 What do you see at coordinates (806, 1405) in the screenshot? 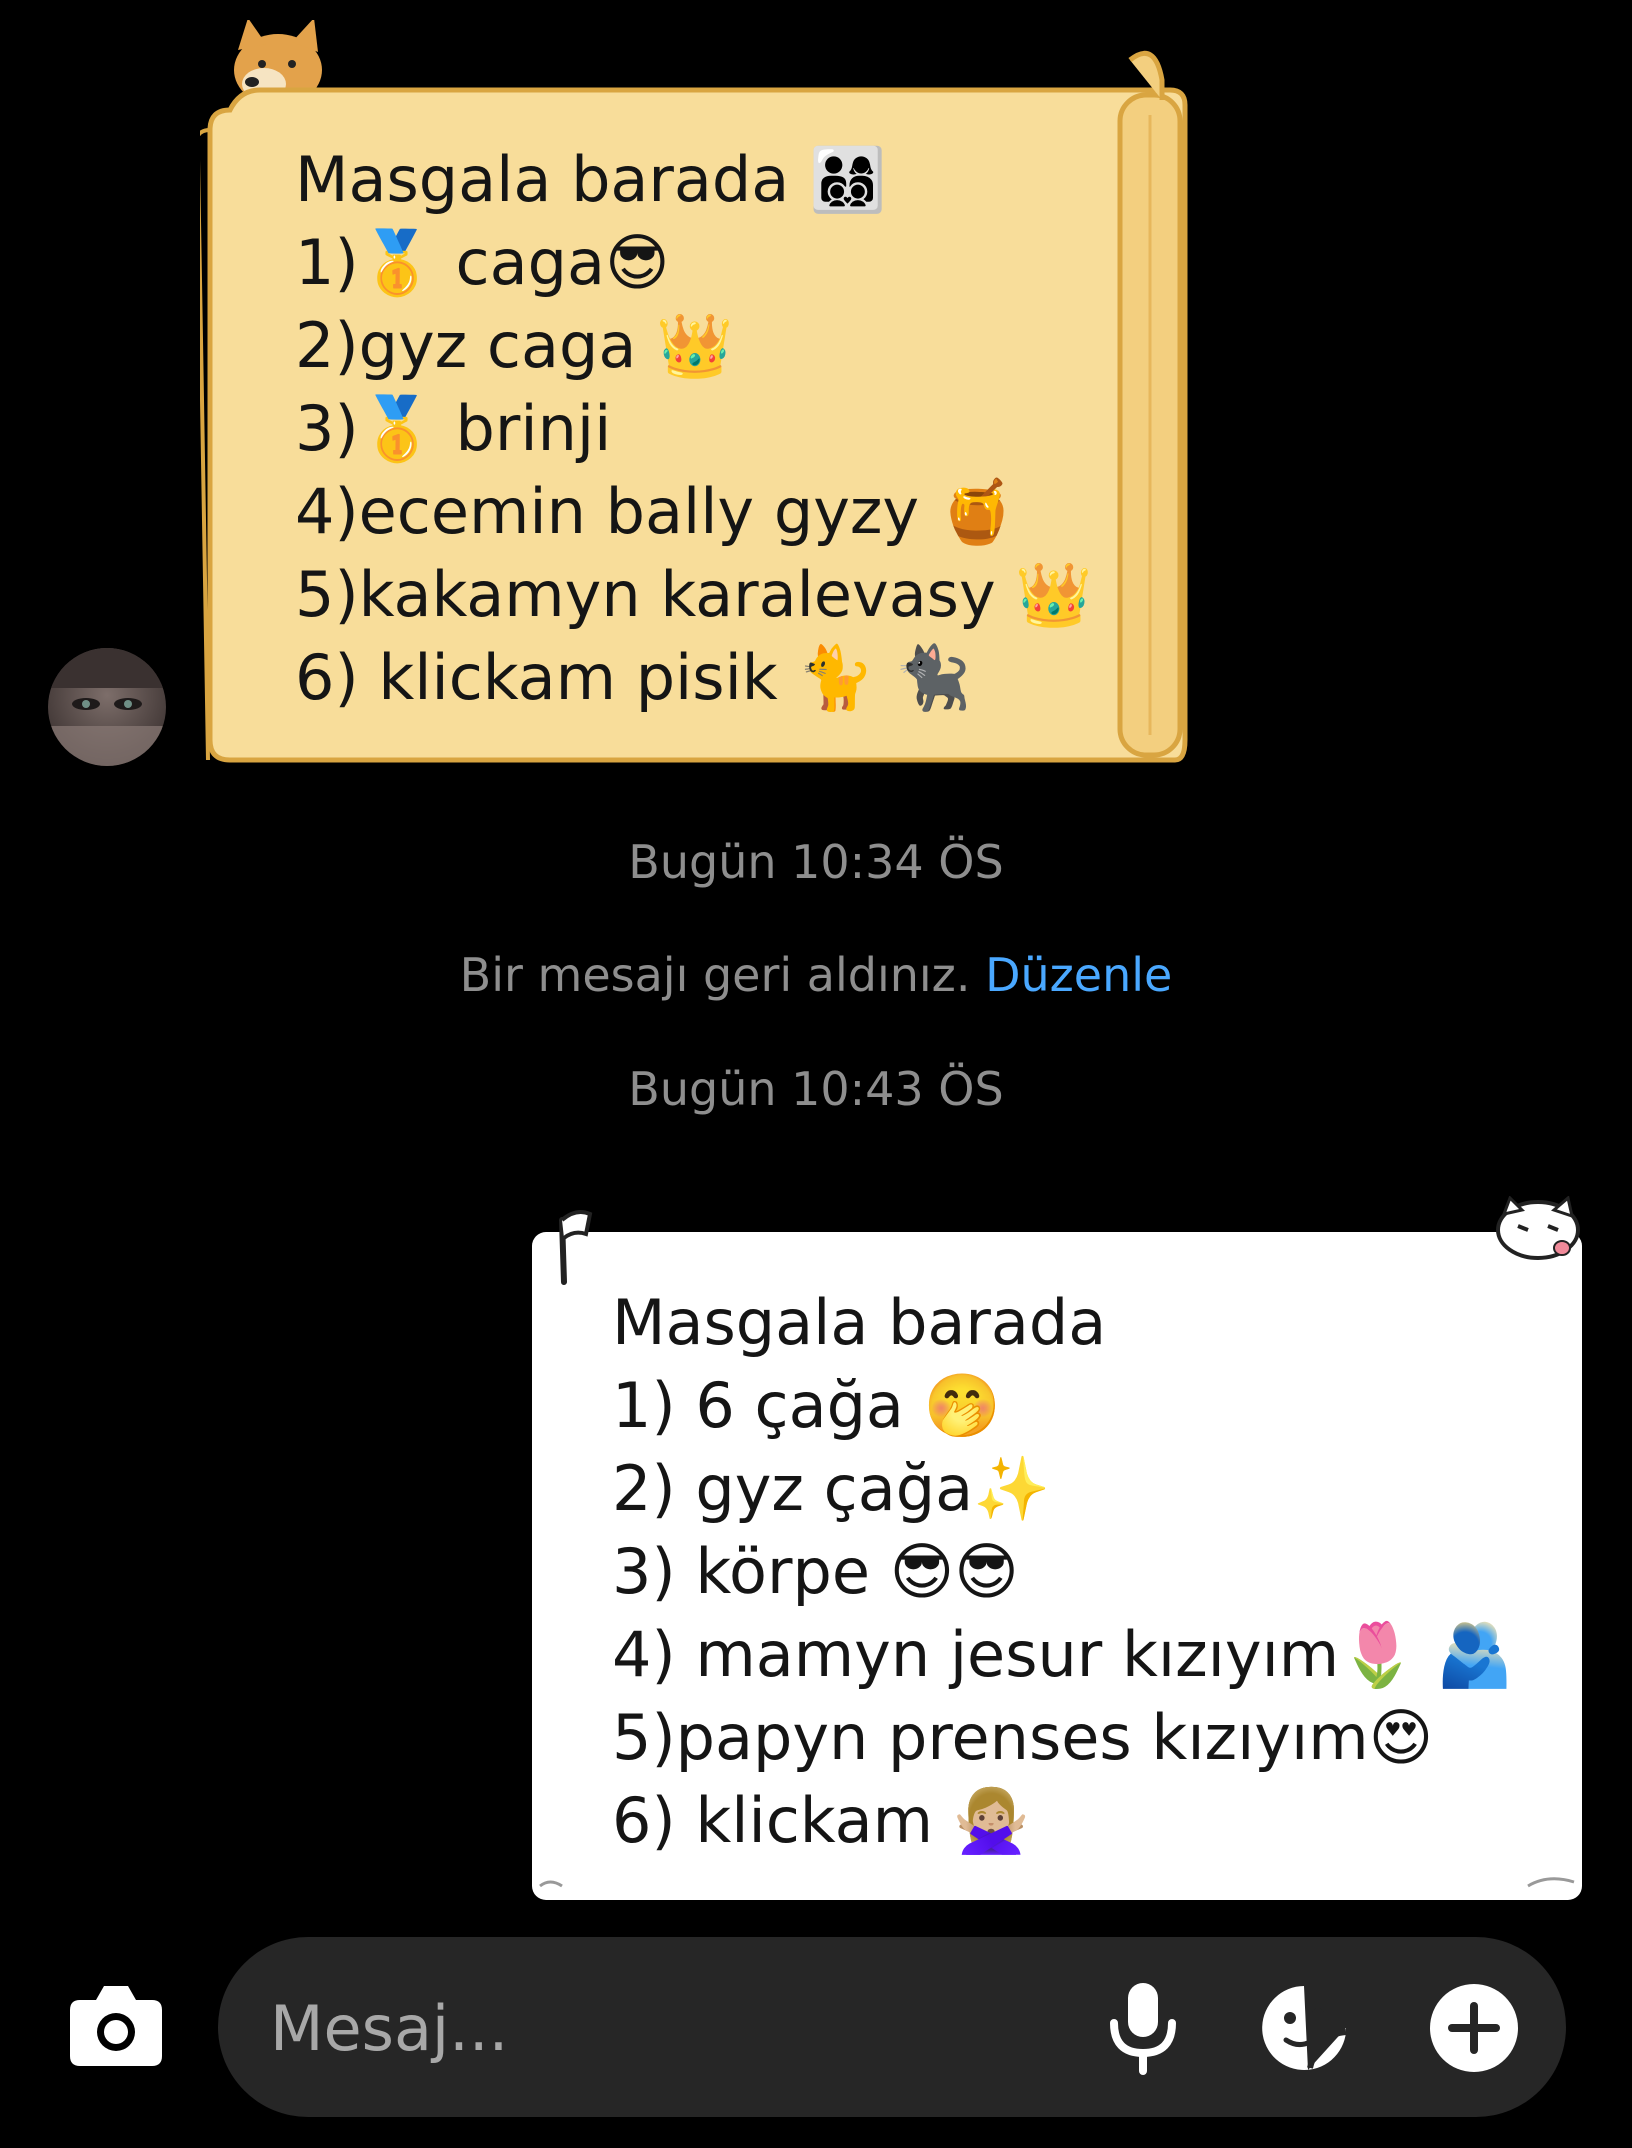
I see `message-line: 1) 6 çağa 🤭` at bounding box center [806, 1405].